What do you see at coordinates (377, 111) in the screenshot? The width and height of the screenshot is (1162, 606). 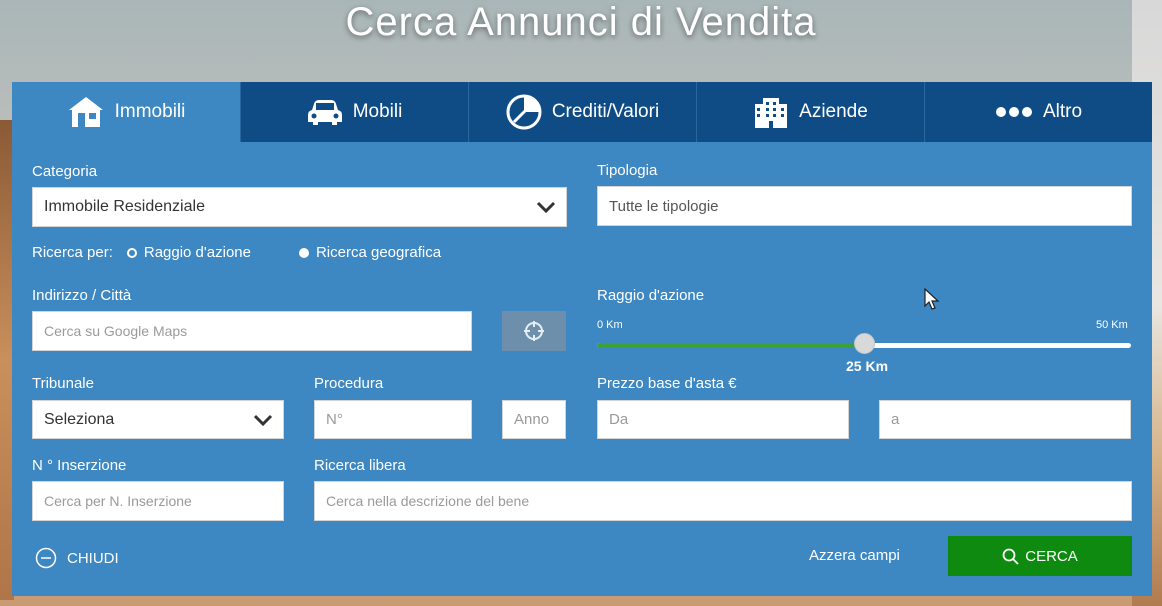 I see `tab-label: Mobili` at bounding box center [377, 111].